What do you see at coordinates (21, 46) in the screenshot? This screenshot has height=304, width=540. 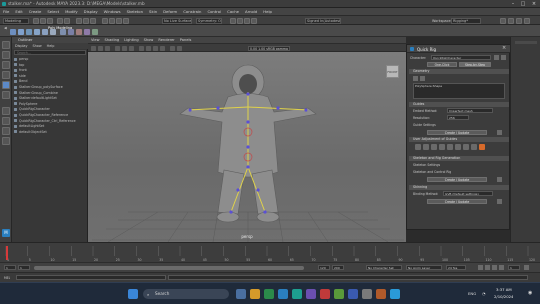 I see `outliner-menu-display: Display` at bounding box center [21, 46].